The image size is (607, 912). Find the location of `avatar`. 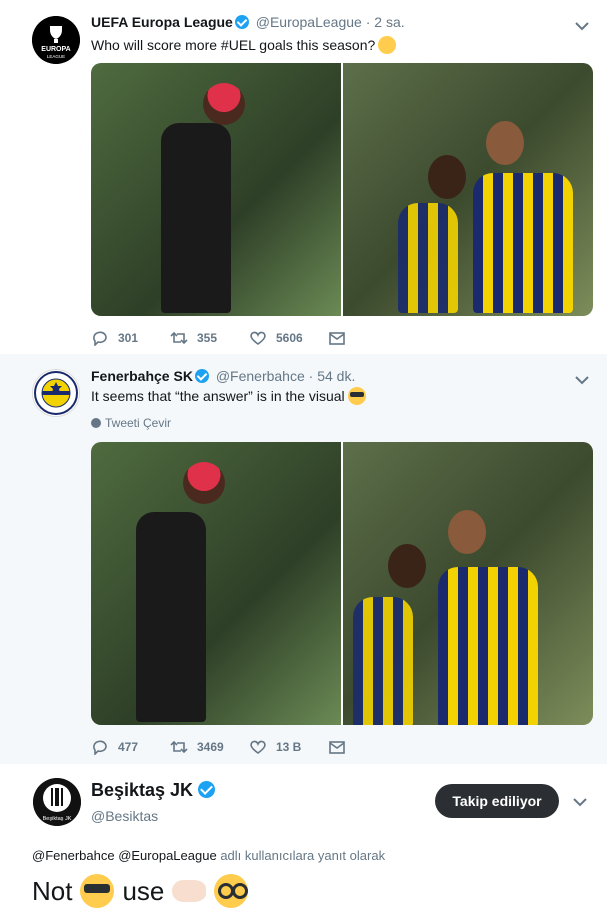

avatar is located at coordinates (56, 393).